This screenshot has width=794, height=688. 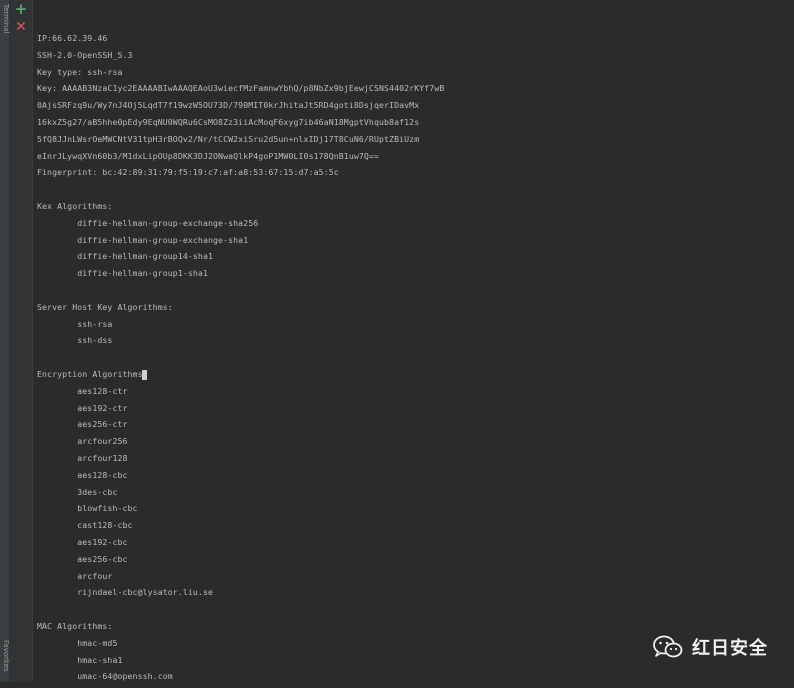 I want to click on console-line: arcfour, so click(x=75, y=575).